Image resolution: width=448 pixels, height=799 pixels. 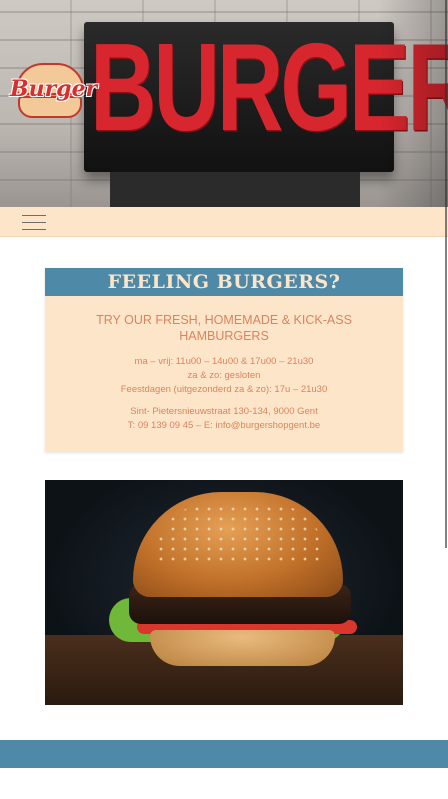 I want to click on hero-shadow, so click(x=413, y=103).